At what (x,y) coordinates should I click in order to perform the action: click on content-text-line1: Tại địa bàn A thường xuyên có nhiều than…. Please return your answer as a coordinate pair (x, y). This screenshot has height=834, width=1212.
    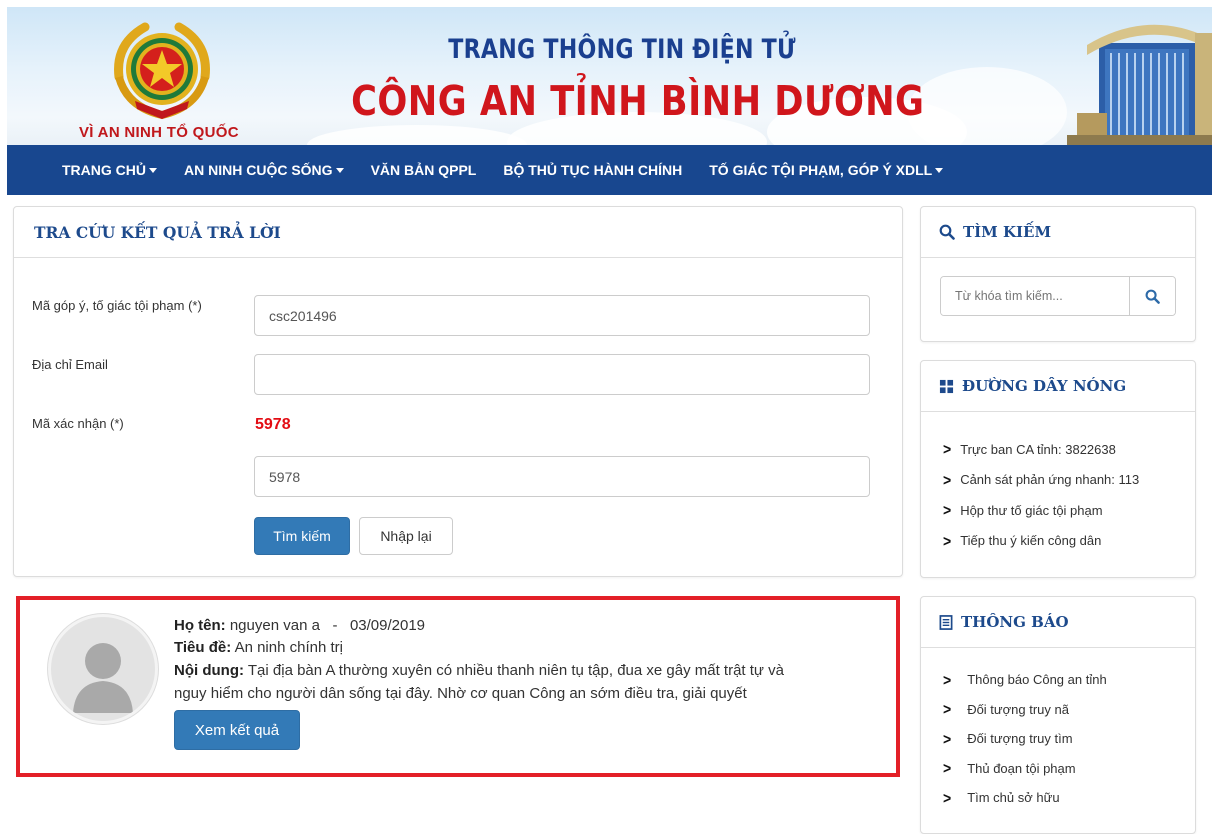
    Looking at the image, I should click on (515, 670).